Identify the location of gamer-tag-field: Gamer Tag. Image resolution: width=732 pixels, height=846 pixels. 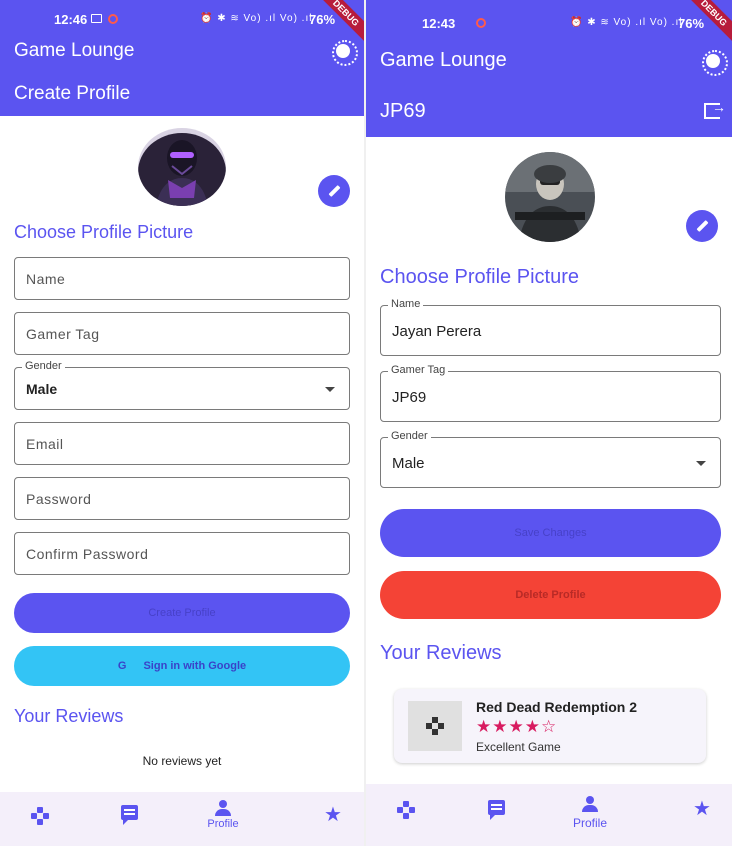
(182, 333).